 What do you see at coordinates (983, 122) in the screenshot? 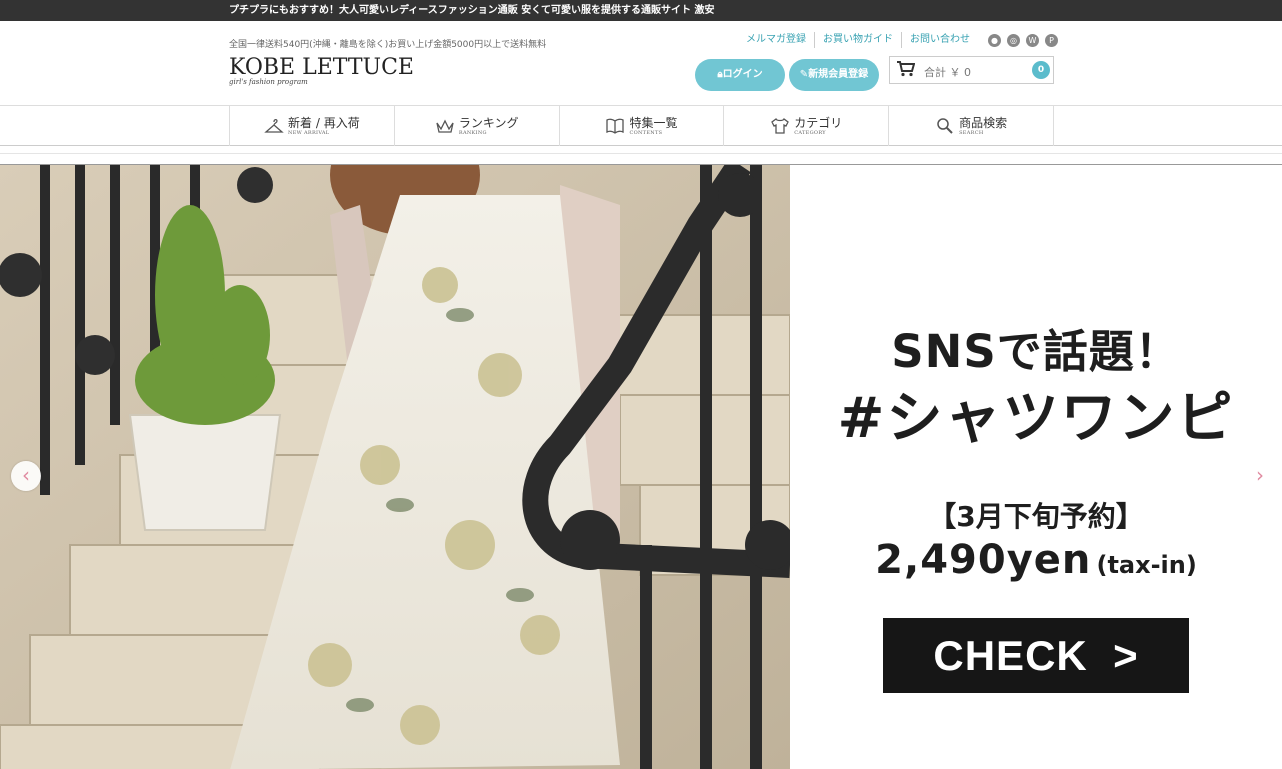
I see `nav-label: 商品検索` at bounding box center [983, 122].